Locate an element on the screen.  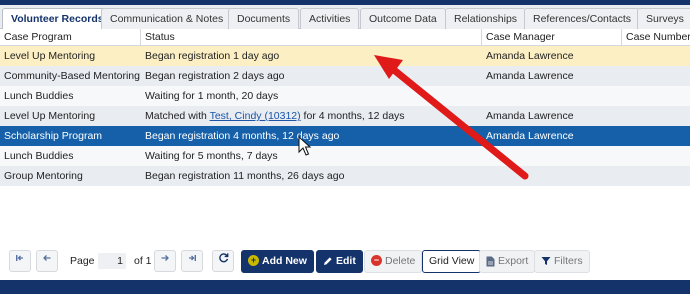
previous-page-button is located at coordinates (47, 261).